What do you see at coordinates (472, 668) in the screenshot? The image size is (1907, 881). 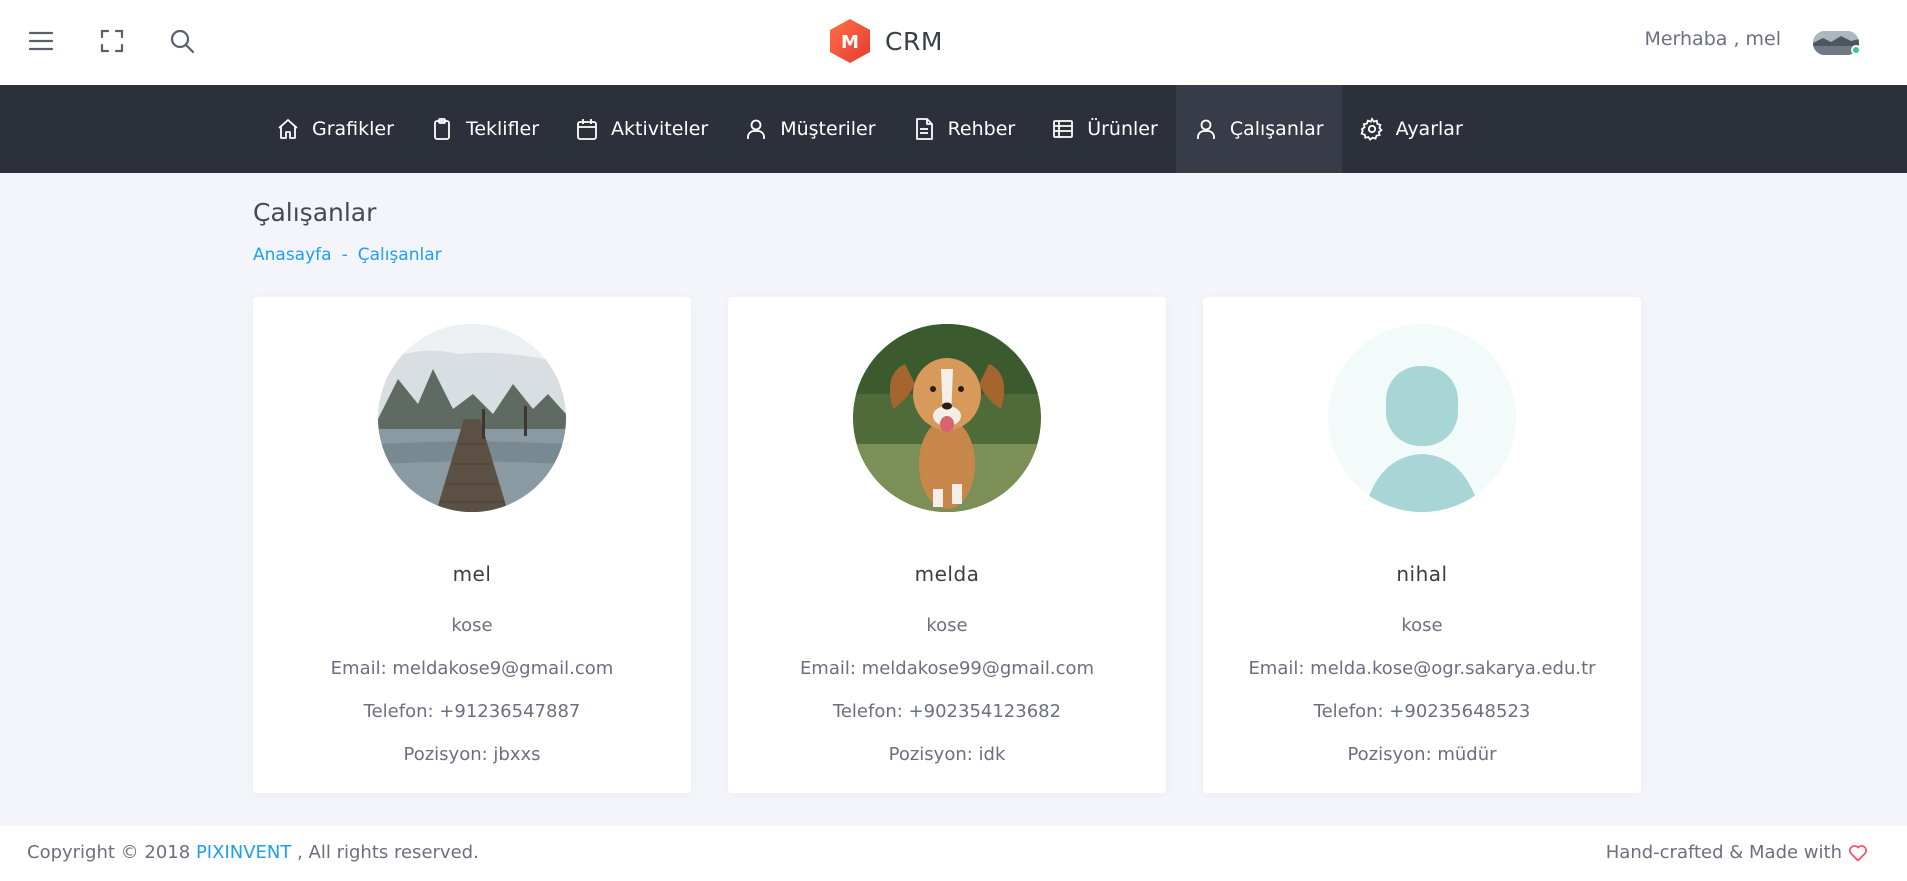 I see `employee-email: Email: meldakose9@gmail.com` at bounding box center [472, 668].